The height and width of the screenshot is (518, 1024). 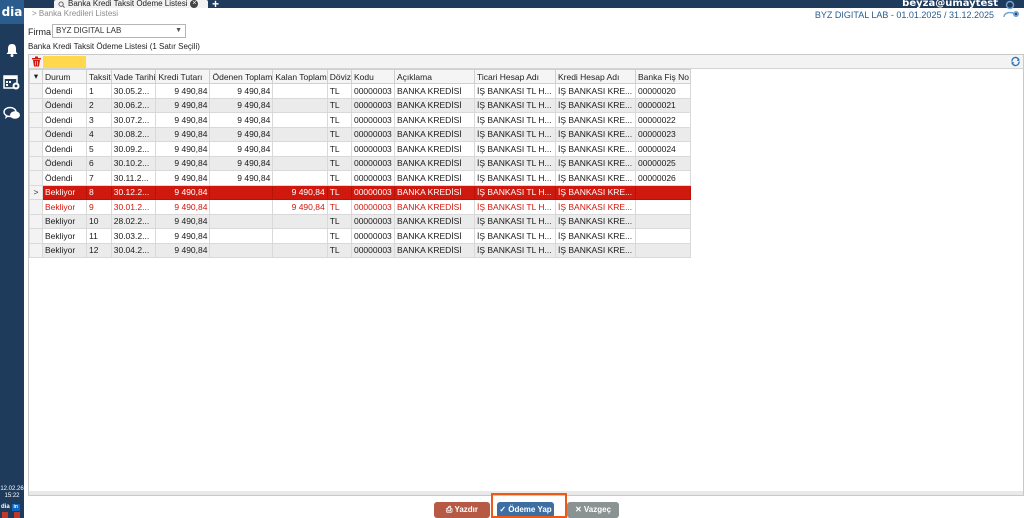 What do you see at coordinates (36, 192) in the screenshot?
I see `row-indicator: >` at bounding box center [36, 192].